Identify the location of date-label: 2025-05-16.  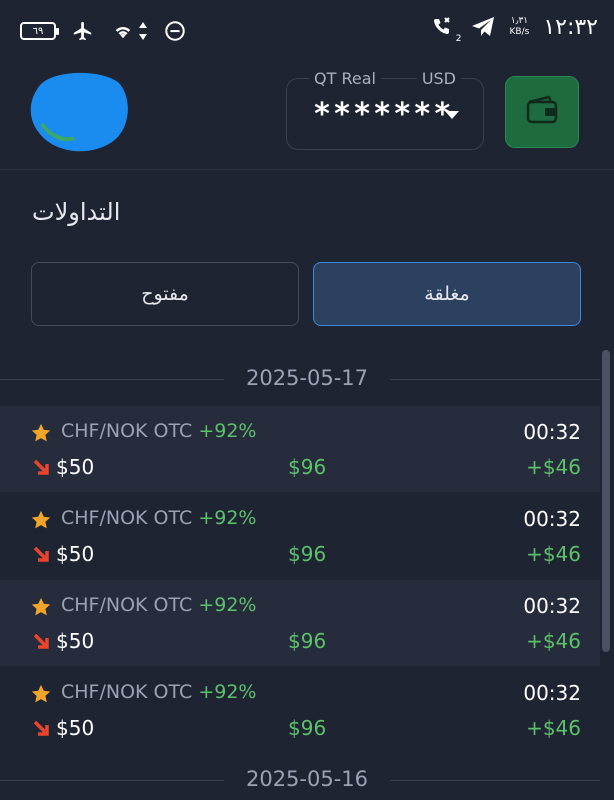
(307, 779).